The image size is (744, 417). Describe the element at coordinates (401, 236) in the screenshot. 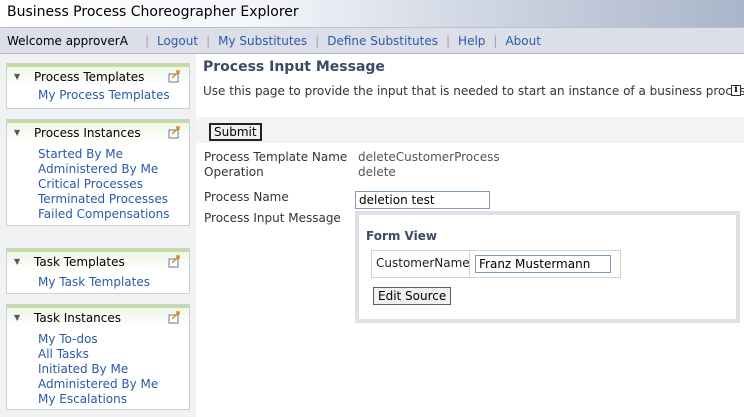

I see `form-view-title: Form View` at that location.